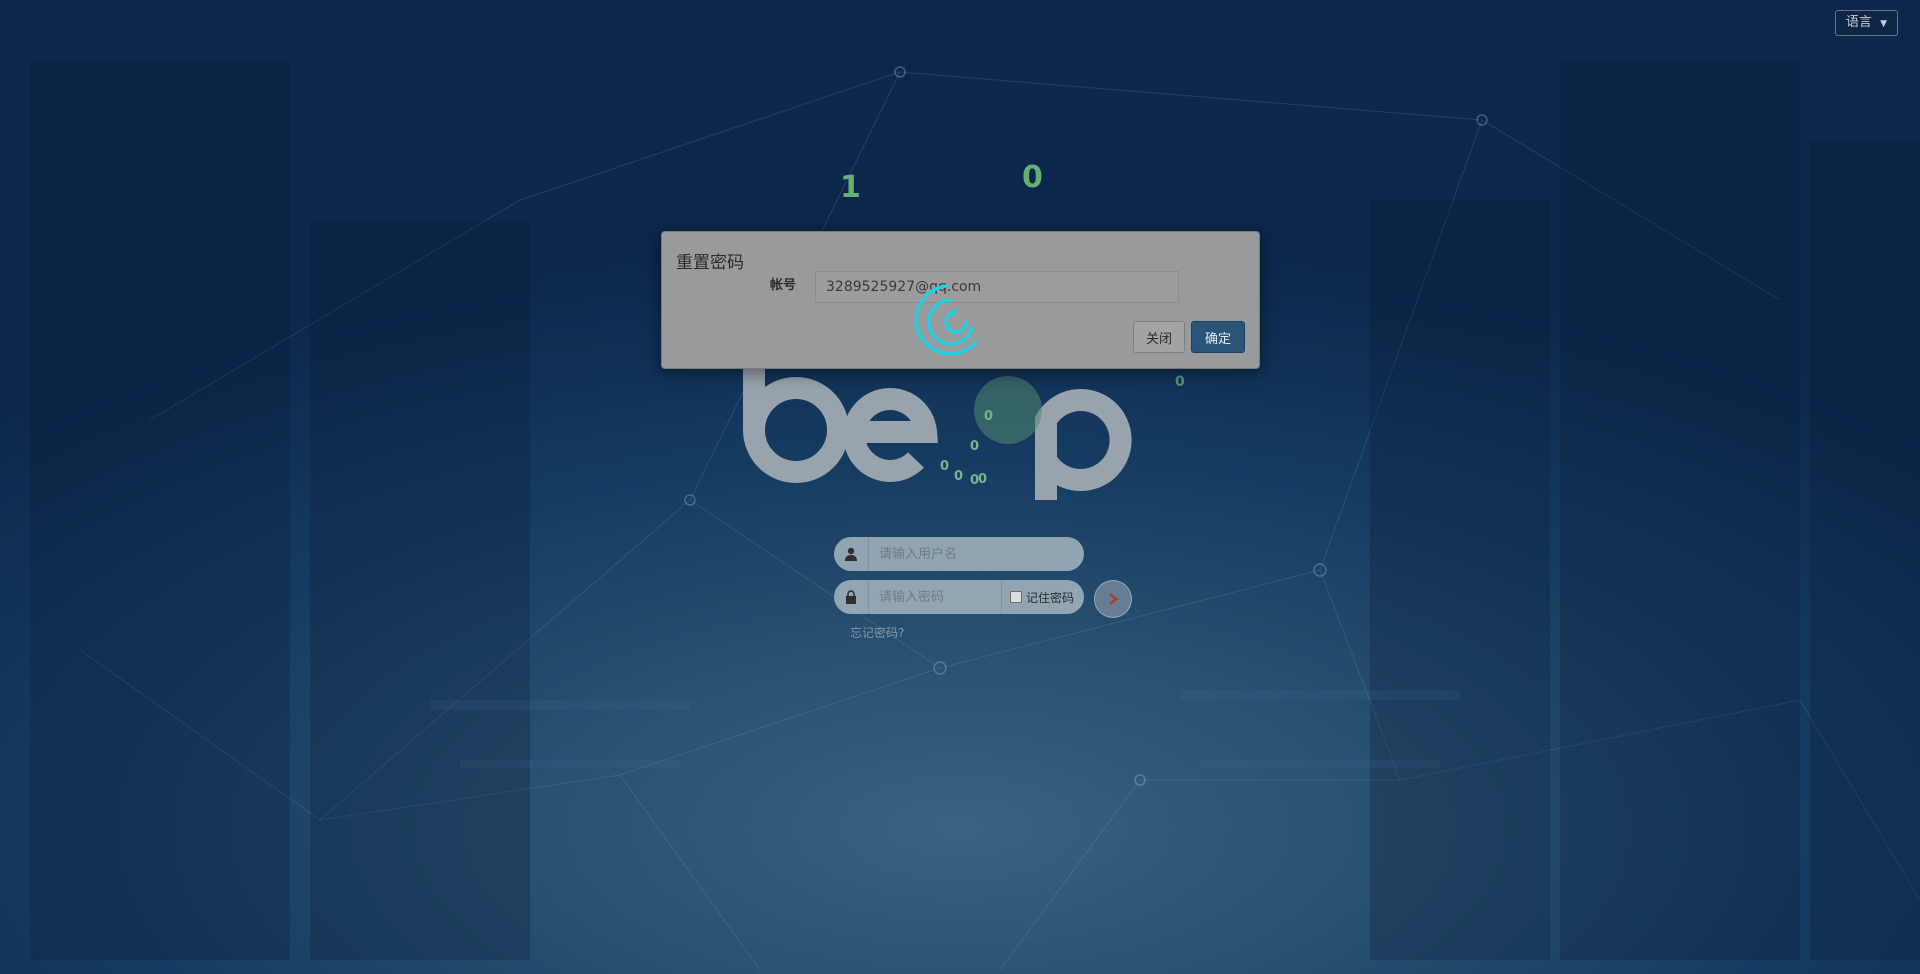 This screenshot has width=1920, height=974. What do you see at coordinates (1218, 337) in the screenshot?
I see `confirm-button: 确定` at bounding box center [1218, 337].